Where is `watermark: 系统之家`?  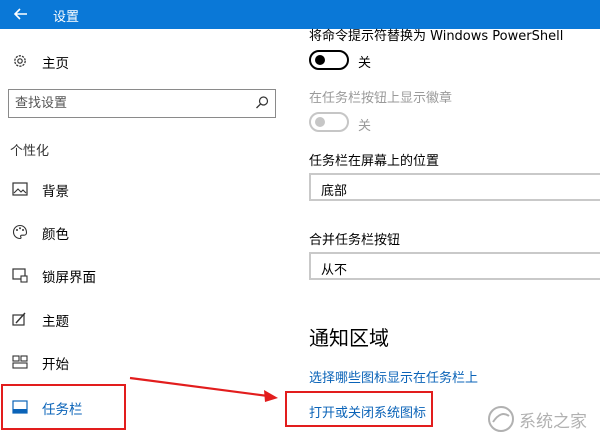 watermark: 系统之家 is located at coordinates (542, 419).